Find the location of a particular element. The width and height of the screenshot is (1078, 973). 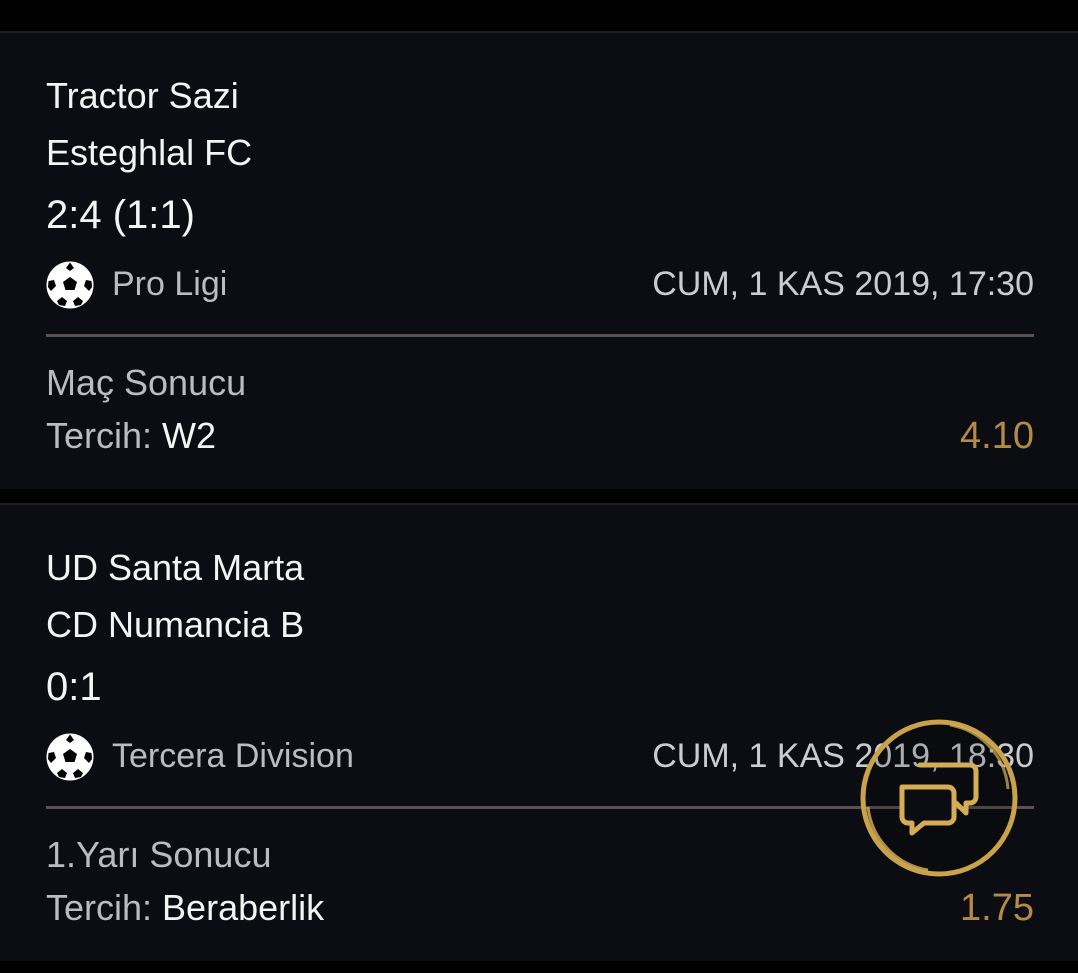

league-name: Pro Ligi is located at coordinates (170, 284).